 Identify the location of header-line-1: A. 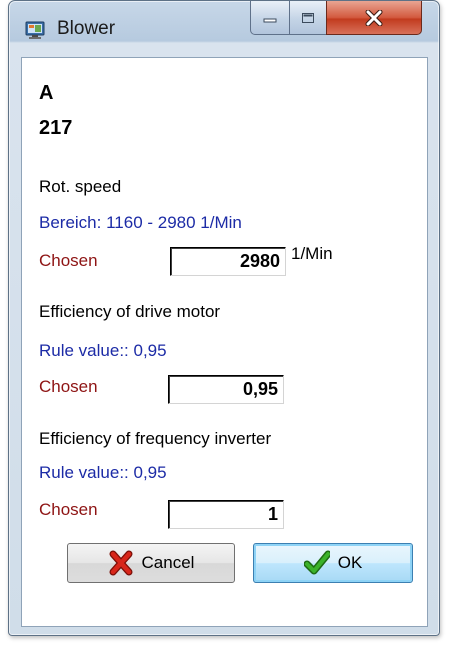
(46, 93).